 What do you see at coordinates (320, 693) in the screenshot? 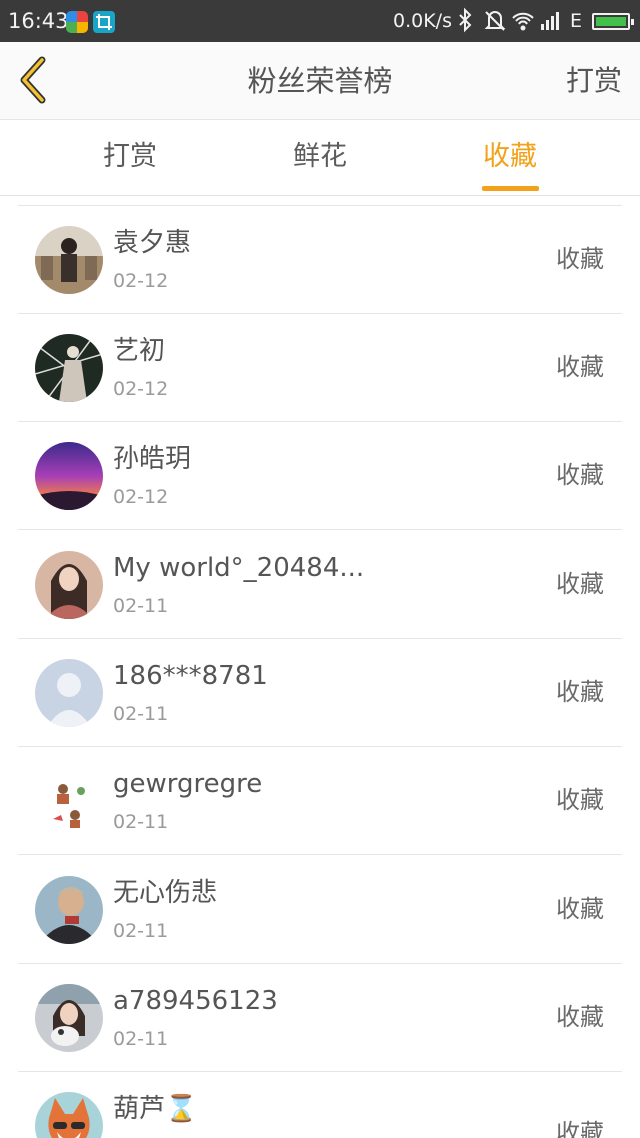
I see `list-item: 186***8781 02-11 收藏` at bounding box center [320, 693].